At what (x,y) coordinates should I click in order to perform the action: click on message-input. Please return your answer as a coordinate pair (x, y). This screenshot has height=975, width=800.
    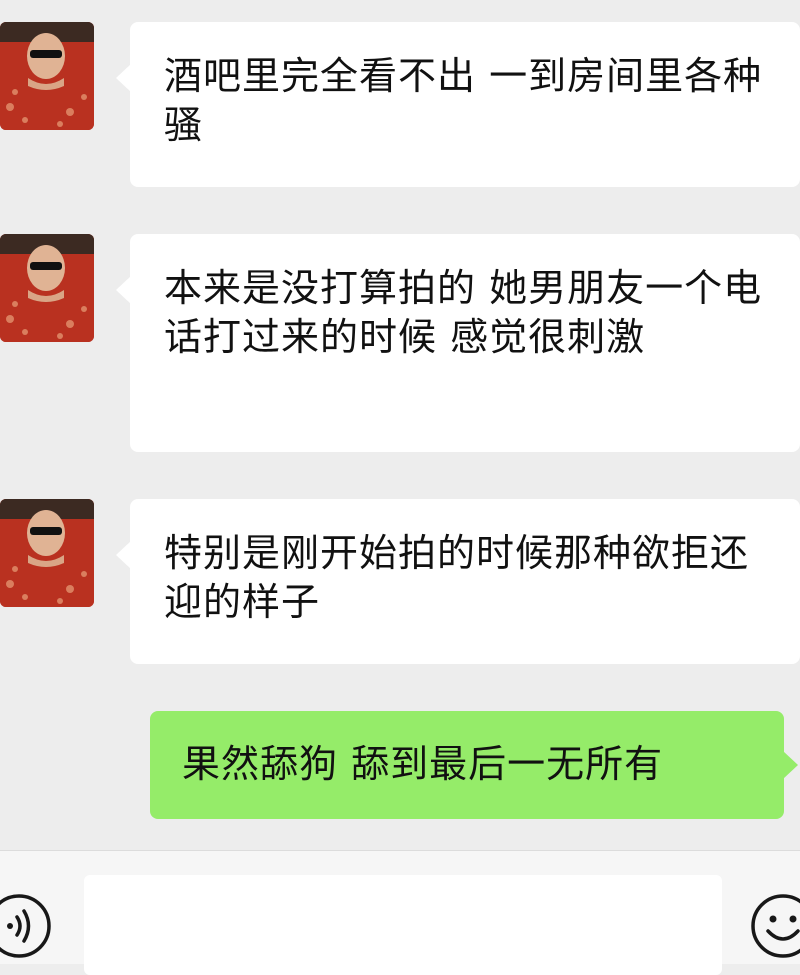
    Looking at the image, I should click on (403, 925).